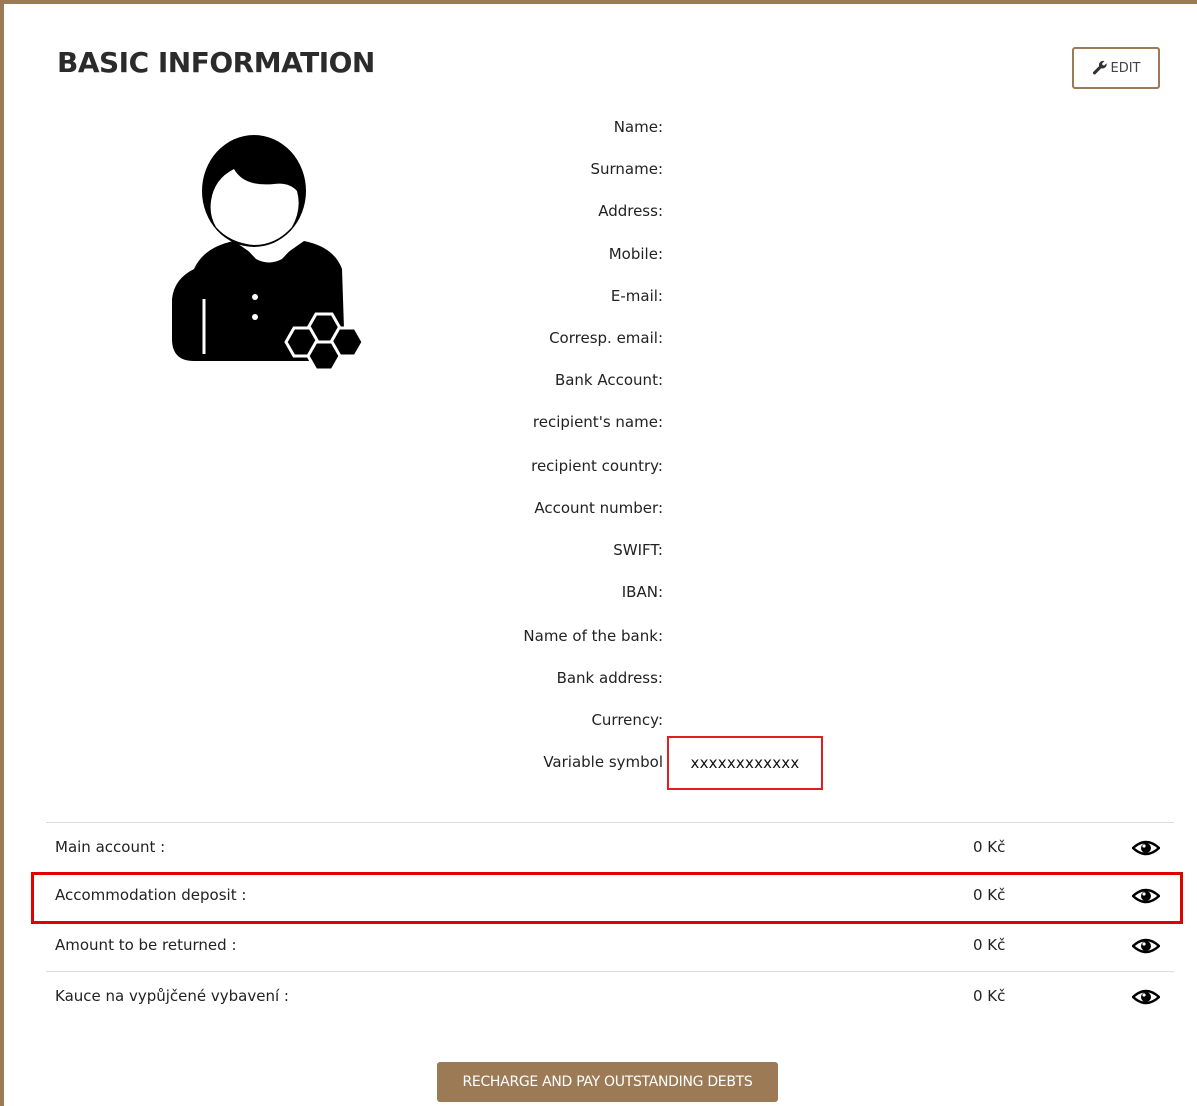 The height and width of the screenshot is (1106, 1197). What do you see at coordinates (597, 466) in the screenshot?
I see `field-label: recipient country:` at bounding box center [597, 466].